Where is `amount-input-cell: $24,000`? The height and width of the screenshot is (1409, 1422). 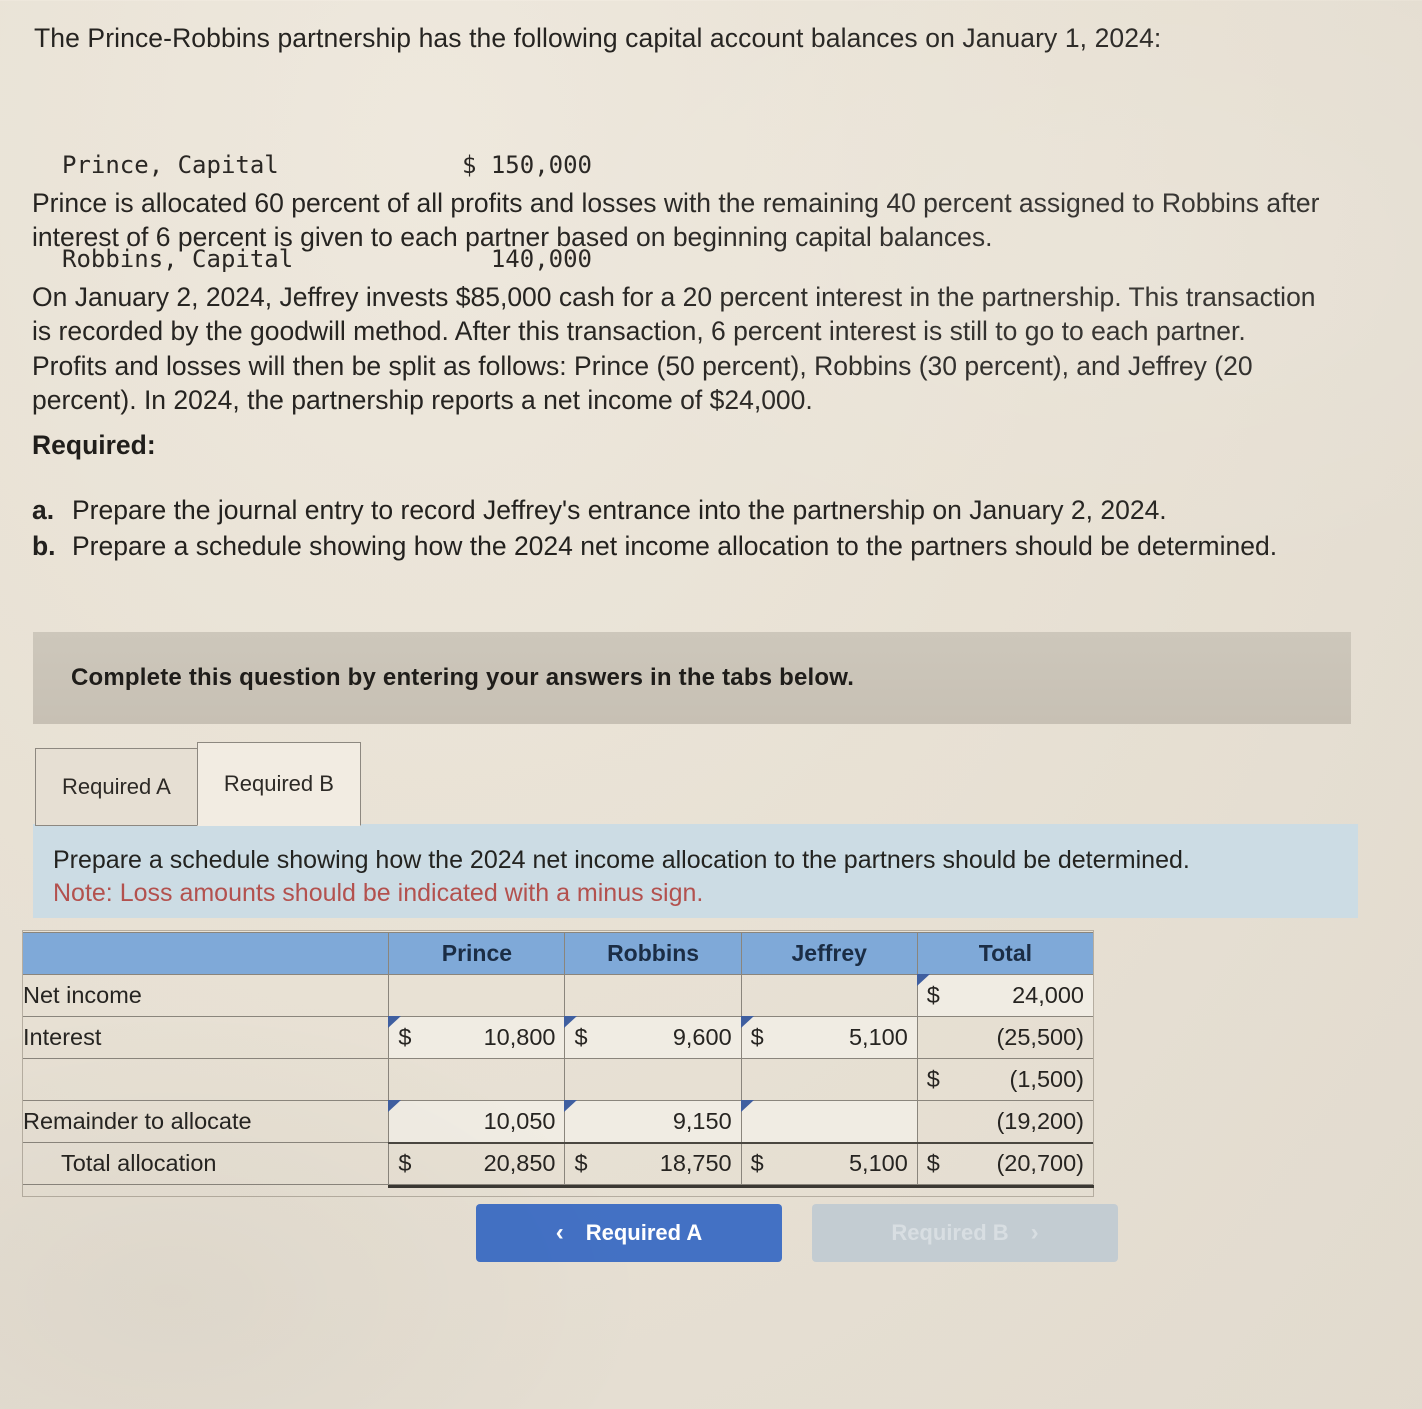 amount-input-cell: $24,000 is located at coordinates (1005, 995).